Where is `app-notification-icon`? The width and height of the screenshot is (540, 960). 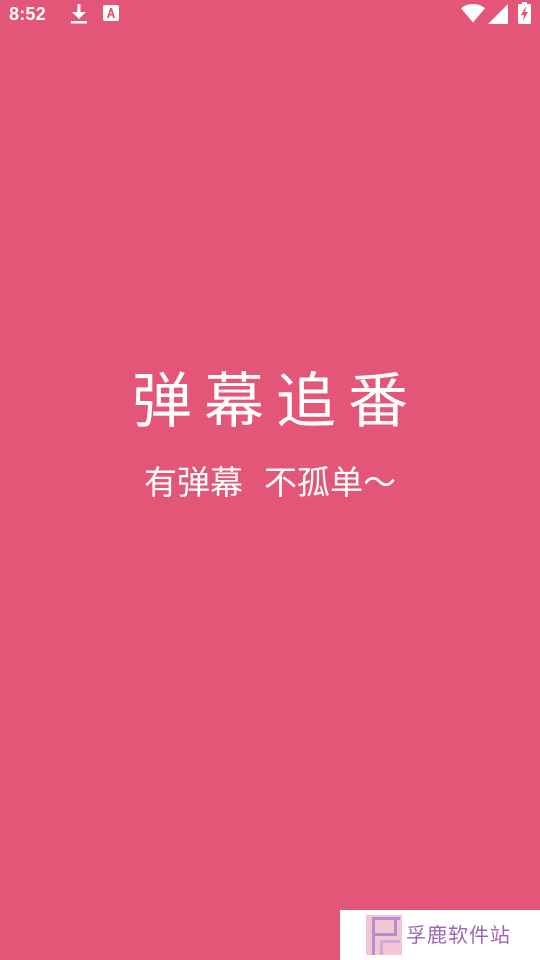
app-notification-icon is located at coordinates (111, 13).